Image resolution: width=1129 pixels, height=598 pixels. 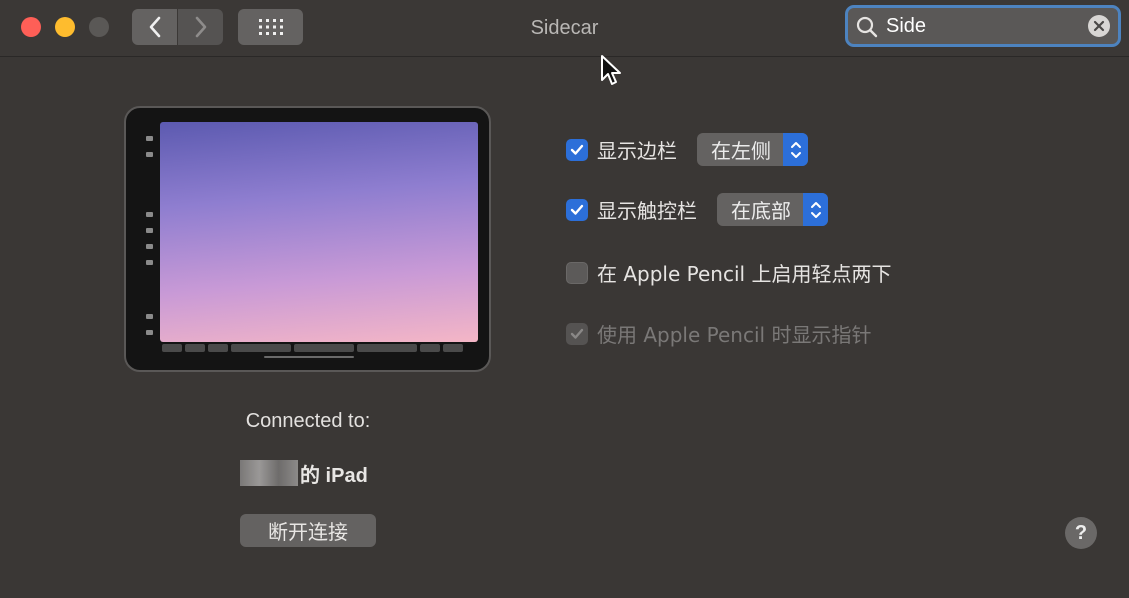 I want to click on show-sidebar-checkbox, so click(x=577, y=149).